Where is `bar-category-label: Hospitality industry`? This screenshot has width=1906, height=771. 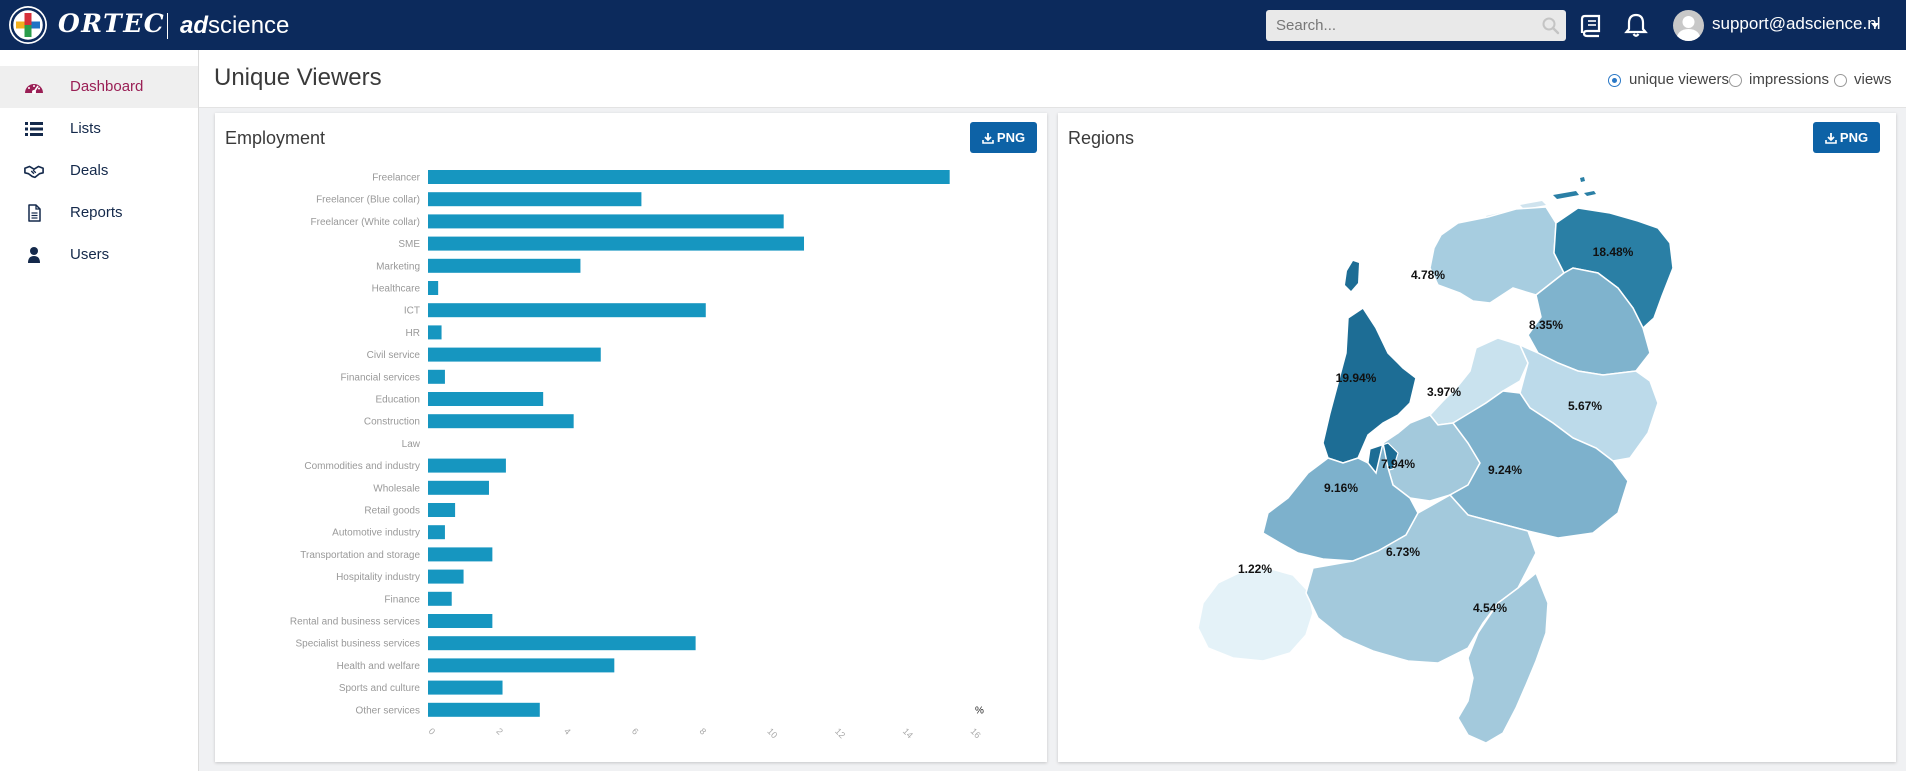
bar-category-label: Hospitality industry is located at coordinates (378, 577).